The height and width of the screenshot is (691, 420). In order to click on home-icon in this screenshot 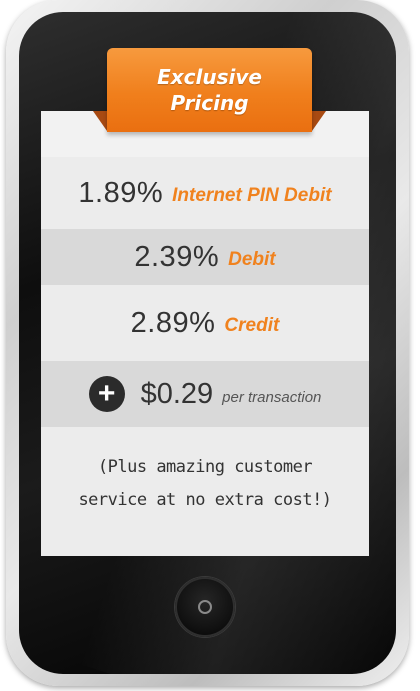, I will do `click(205, 607)`.